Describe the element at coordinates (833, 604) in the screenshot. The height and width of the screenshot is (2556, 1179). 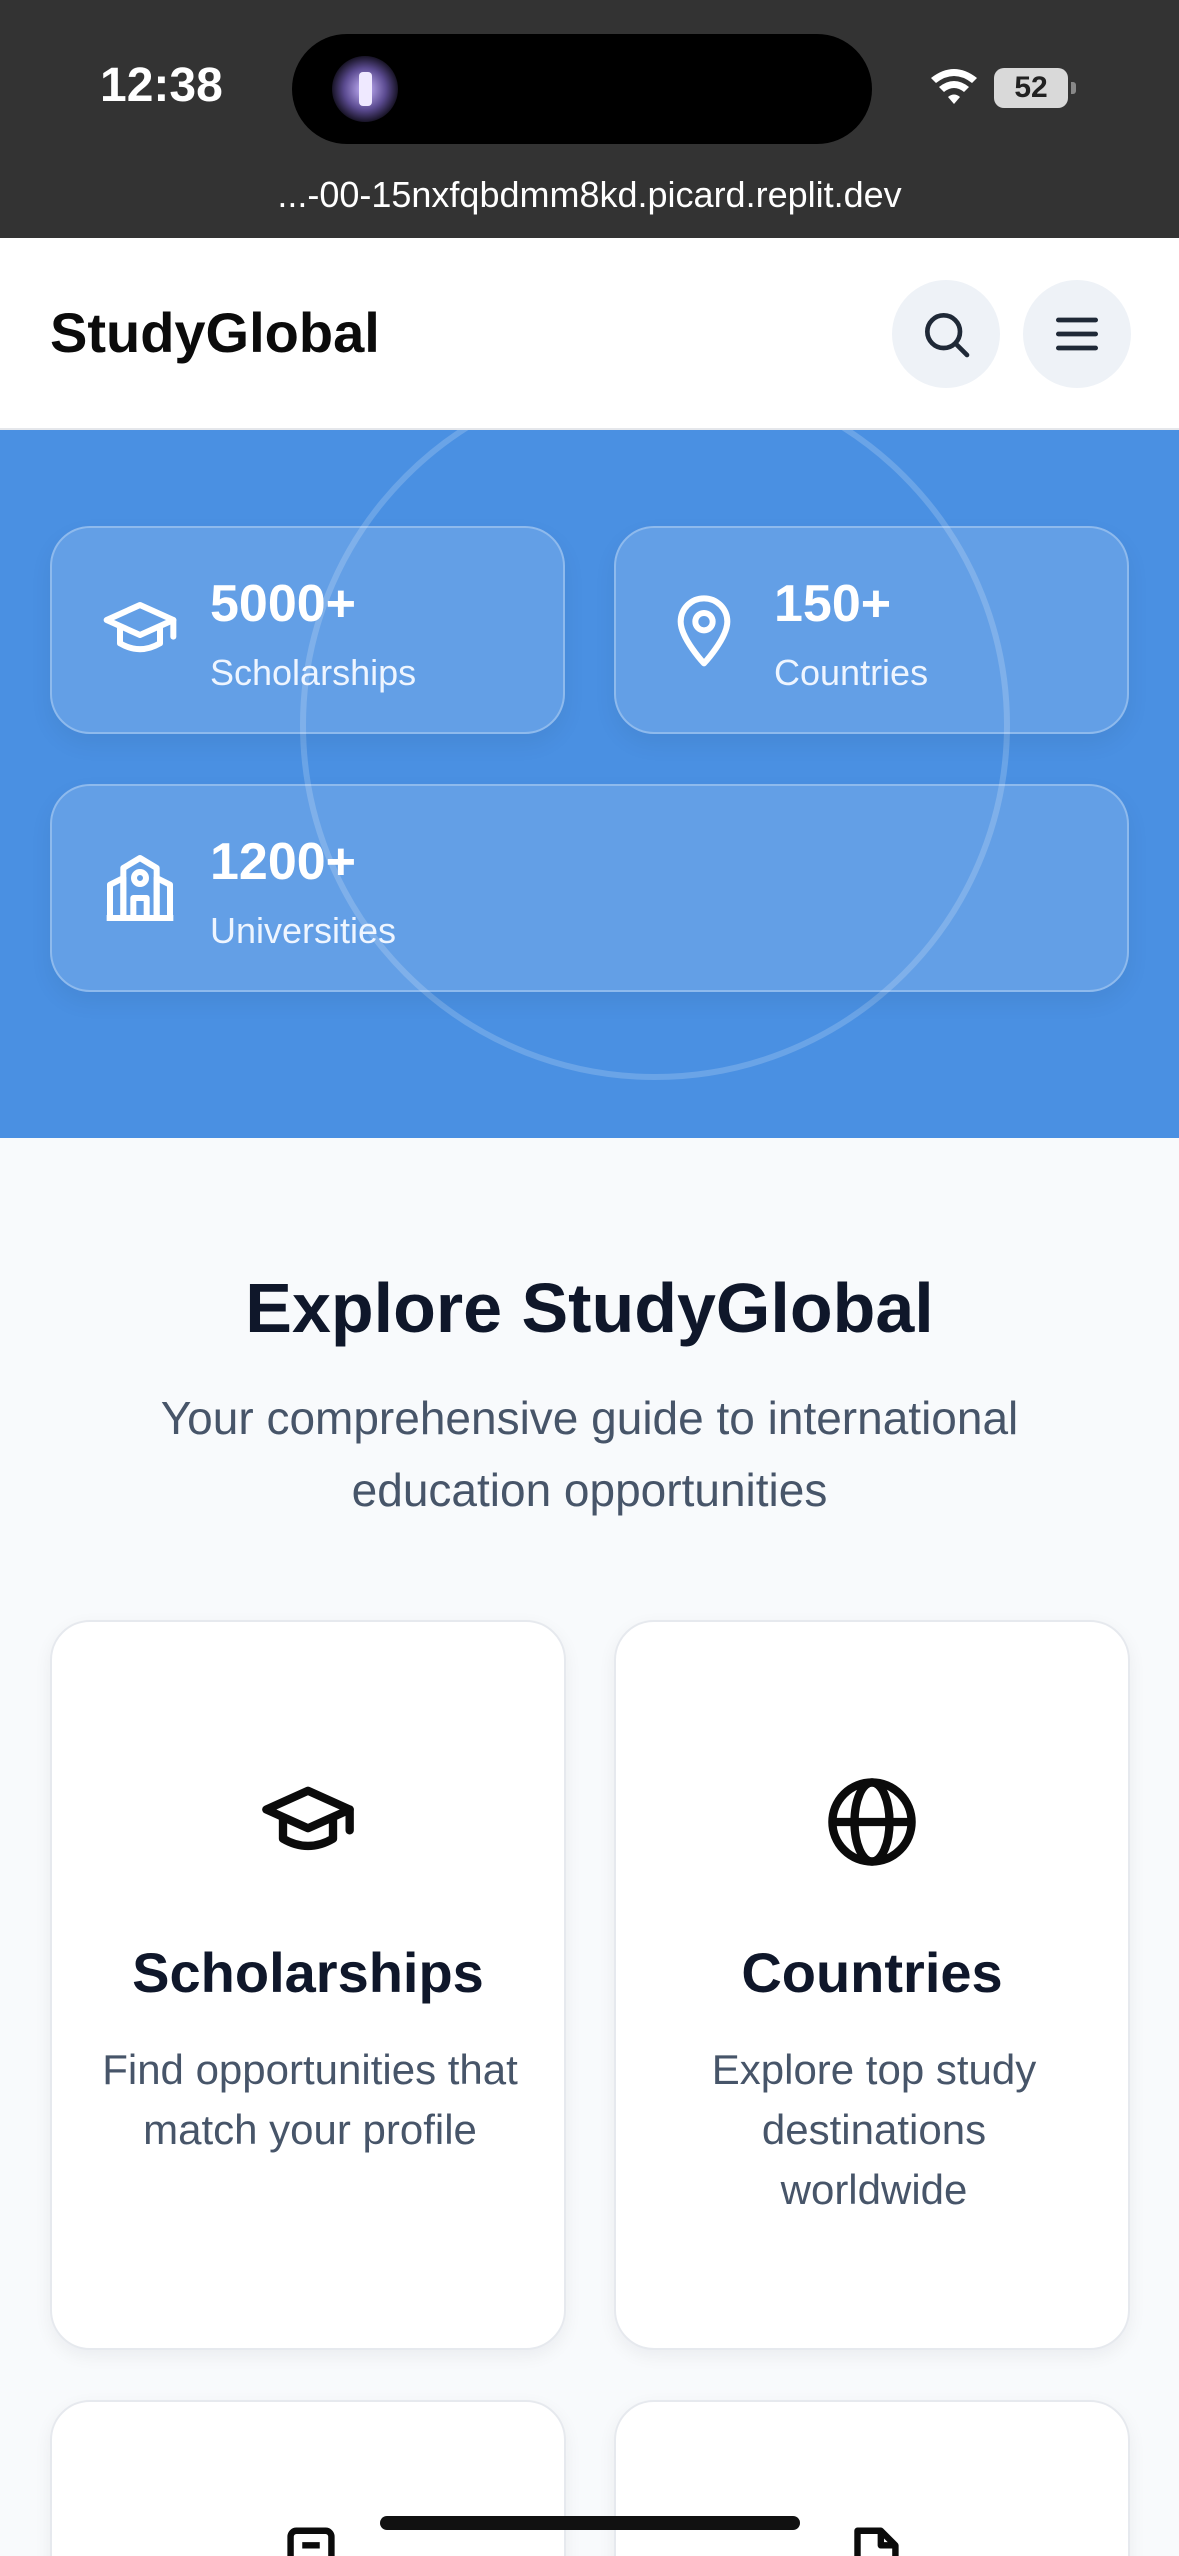
I see `stat-value: 150+` at that location.